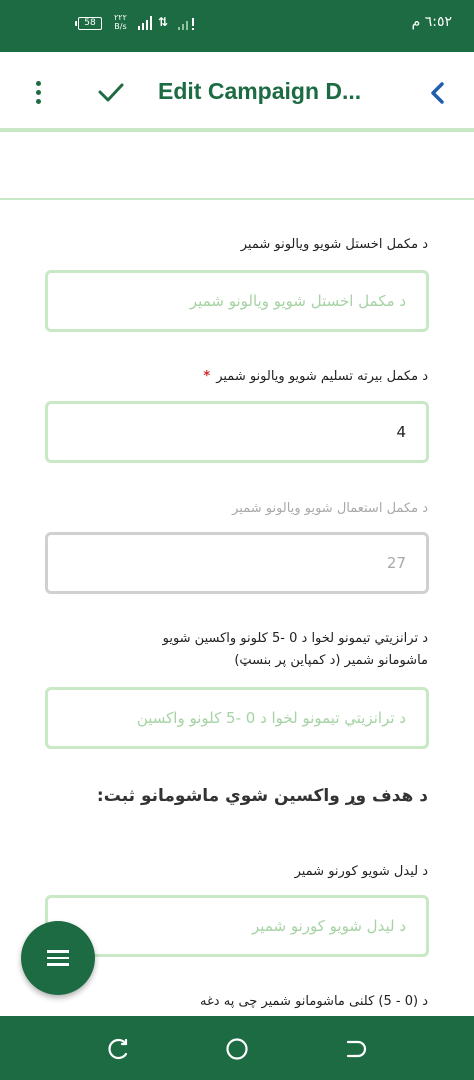 The height and width of the screenshot is (1080, 474). What do you see at coordinates (120, 17) in the screenshot?
I see `network-speed-value: ٢٢٢` at bounding box center [120, 17].